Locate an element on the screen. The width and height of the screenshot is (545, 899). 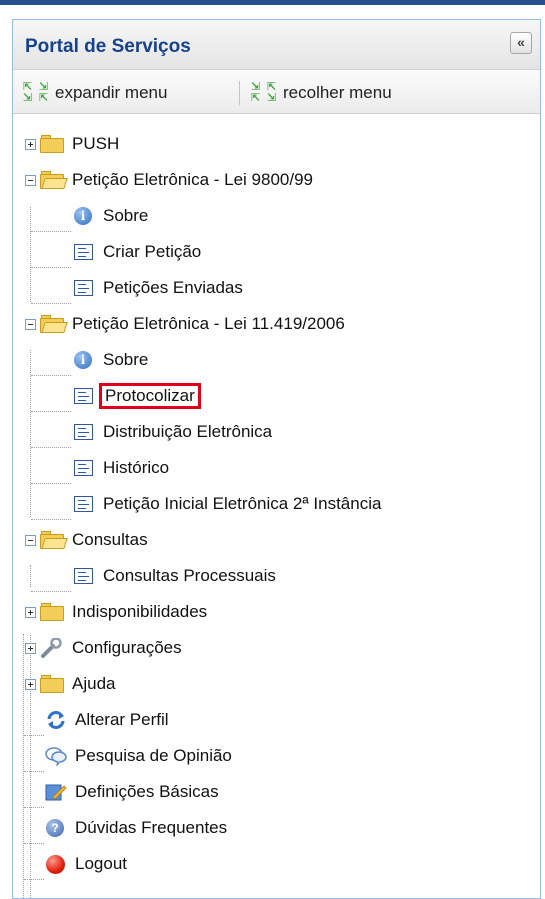
tree-node-lei-11419: Petição Eletrônica - Lei 11.419/2006 is located at coordinates (186, 324).